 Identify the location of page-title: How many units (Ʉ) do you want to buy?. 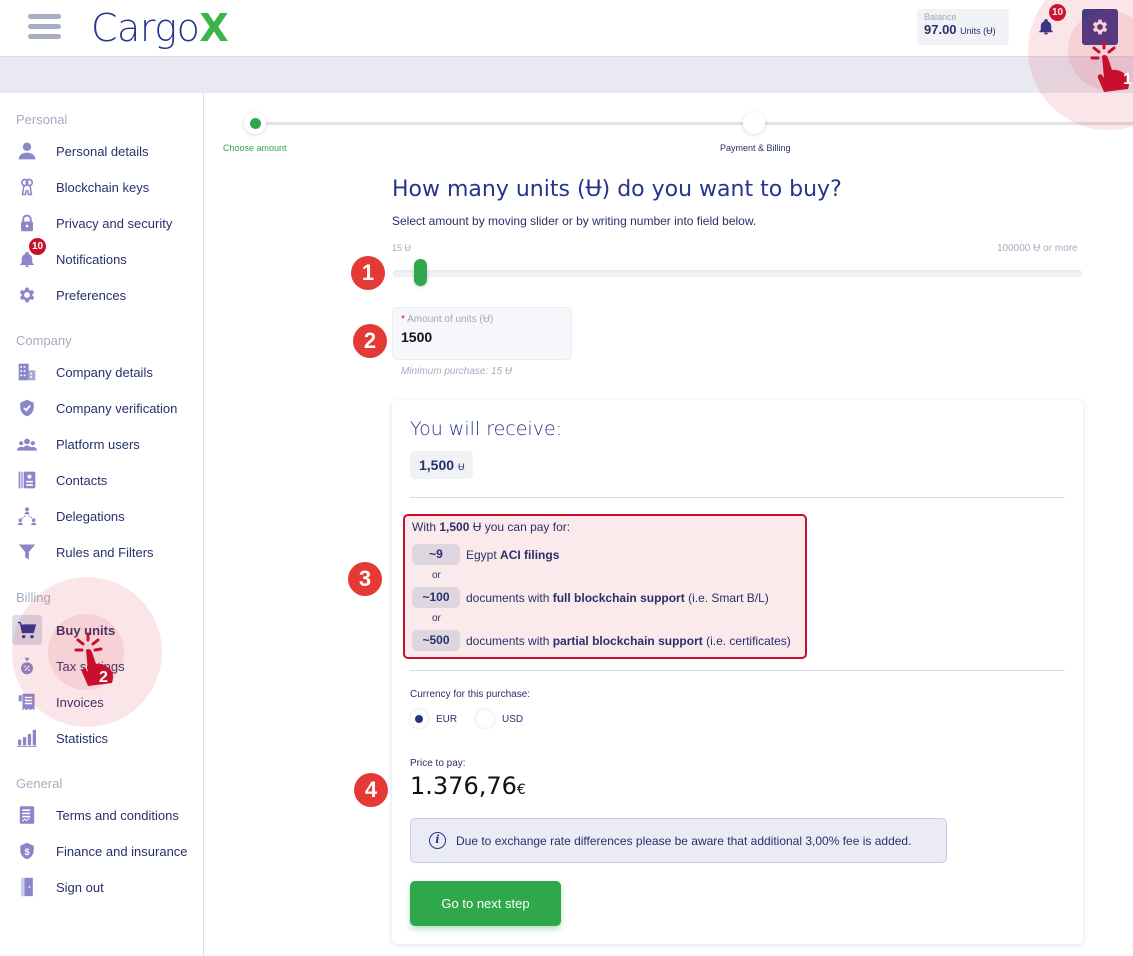
(617, 189).